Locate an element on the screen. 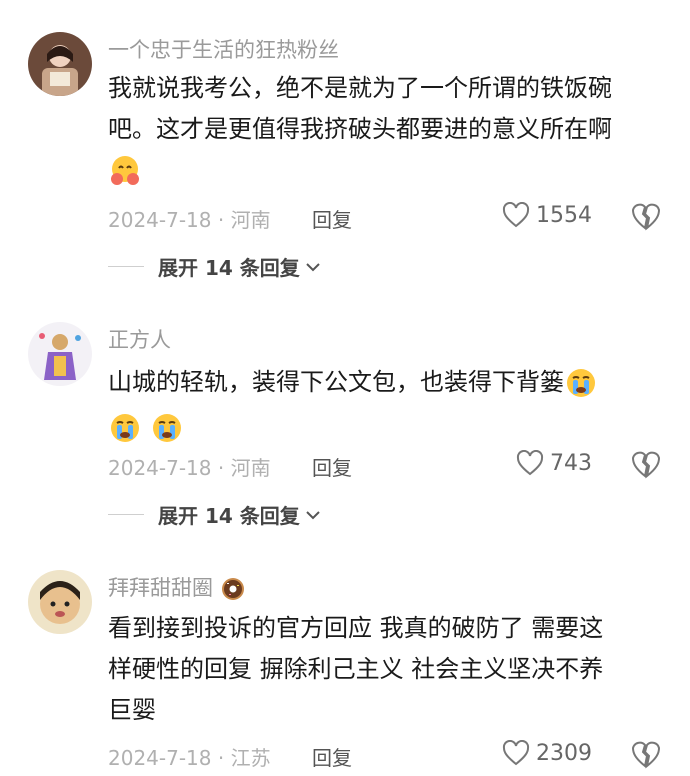 Image resolution: width=690 pixels, height=776 pixels. like-button: 1554 is located at coordinates (547, 215).